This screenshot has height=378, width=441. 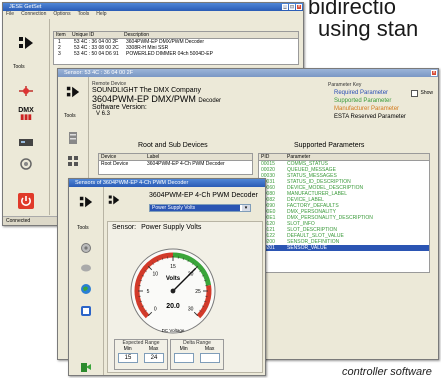 I want to click on gauge-tick-label: 10, so click(x=156, y=274).